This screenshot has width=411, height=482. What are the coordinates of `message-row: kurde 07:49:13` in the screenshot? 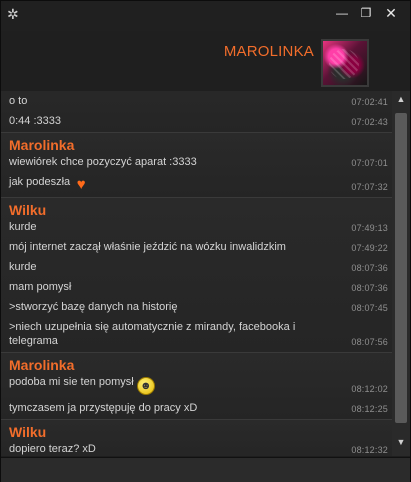 It's located at (196, 228).